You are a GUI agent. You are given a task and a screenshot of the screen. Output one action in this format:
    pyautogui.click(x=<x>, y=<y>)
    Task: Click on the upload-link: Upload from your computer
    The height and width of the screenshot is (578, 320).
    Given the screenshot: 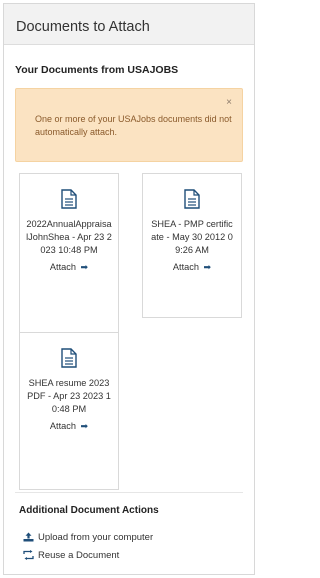 What is the action you would take?
    pyautogui.click(x=88, y=537)
    